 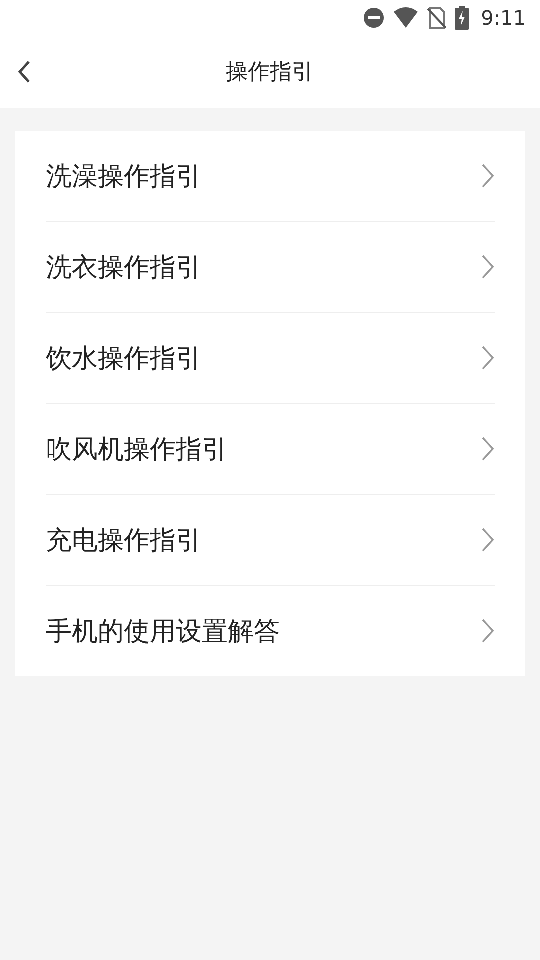 I want to click on wifi-icon, so click(x=406, y=18).